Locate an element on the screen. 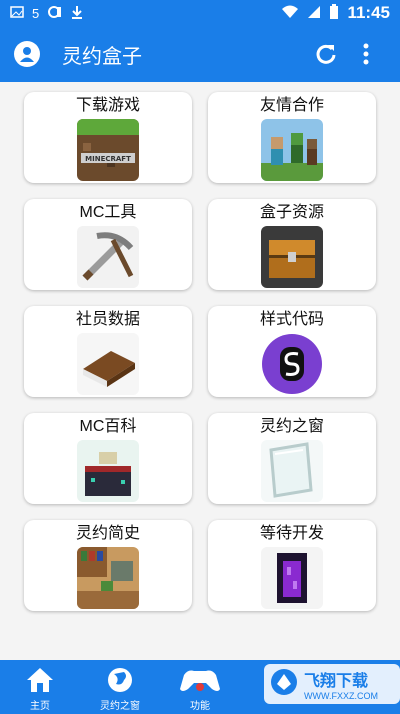 The height and width of the screenshot is (714, 400). watermark-url: WWW.FXXZ.COM is located at coordinates (341, 696).